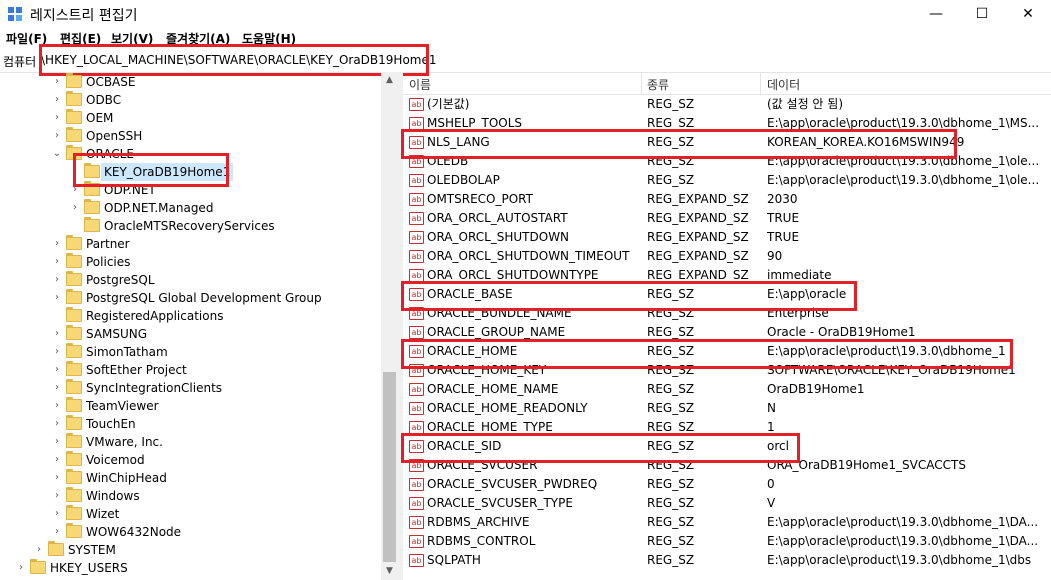 The width and height of the screenshot is (1051, 580). I want to click on chevron-down-icon: ⌄, so click(57, 154).